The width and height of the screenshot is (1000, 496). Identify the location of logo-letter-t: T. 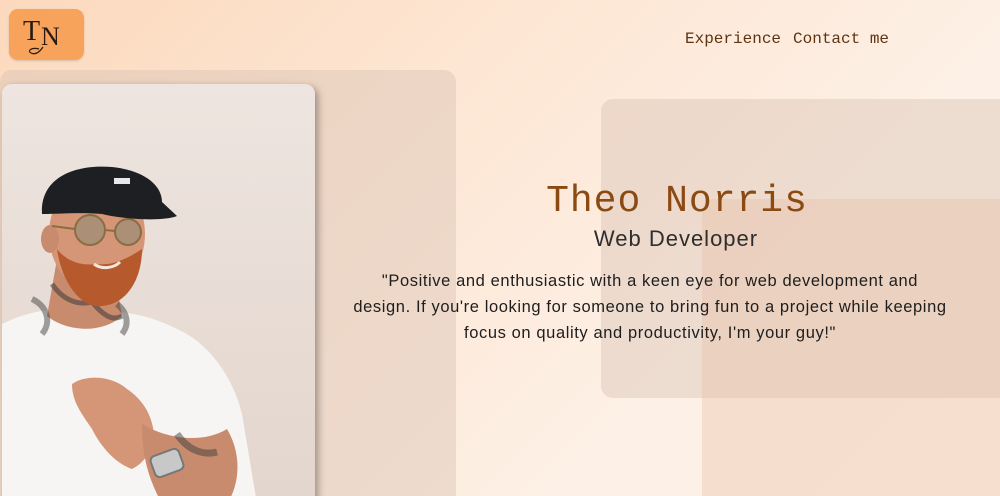
(31, 31).